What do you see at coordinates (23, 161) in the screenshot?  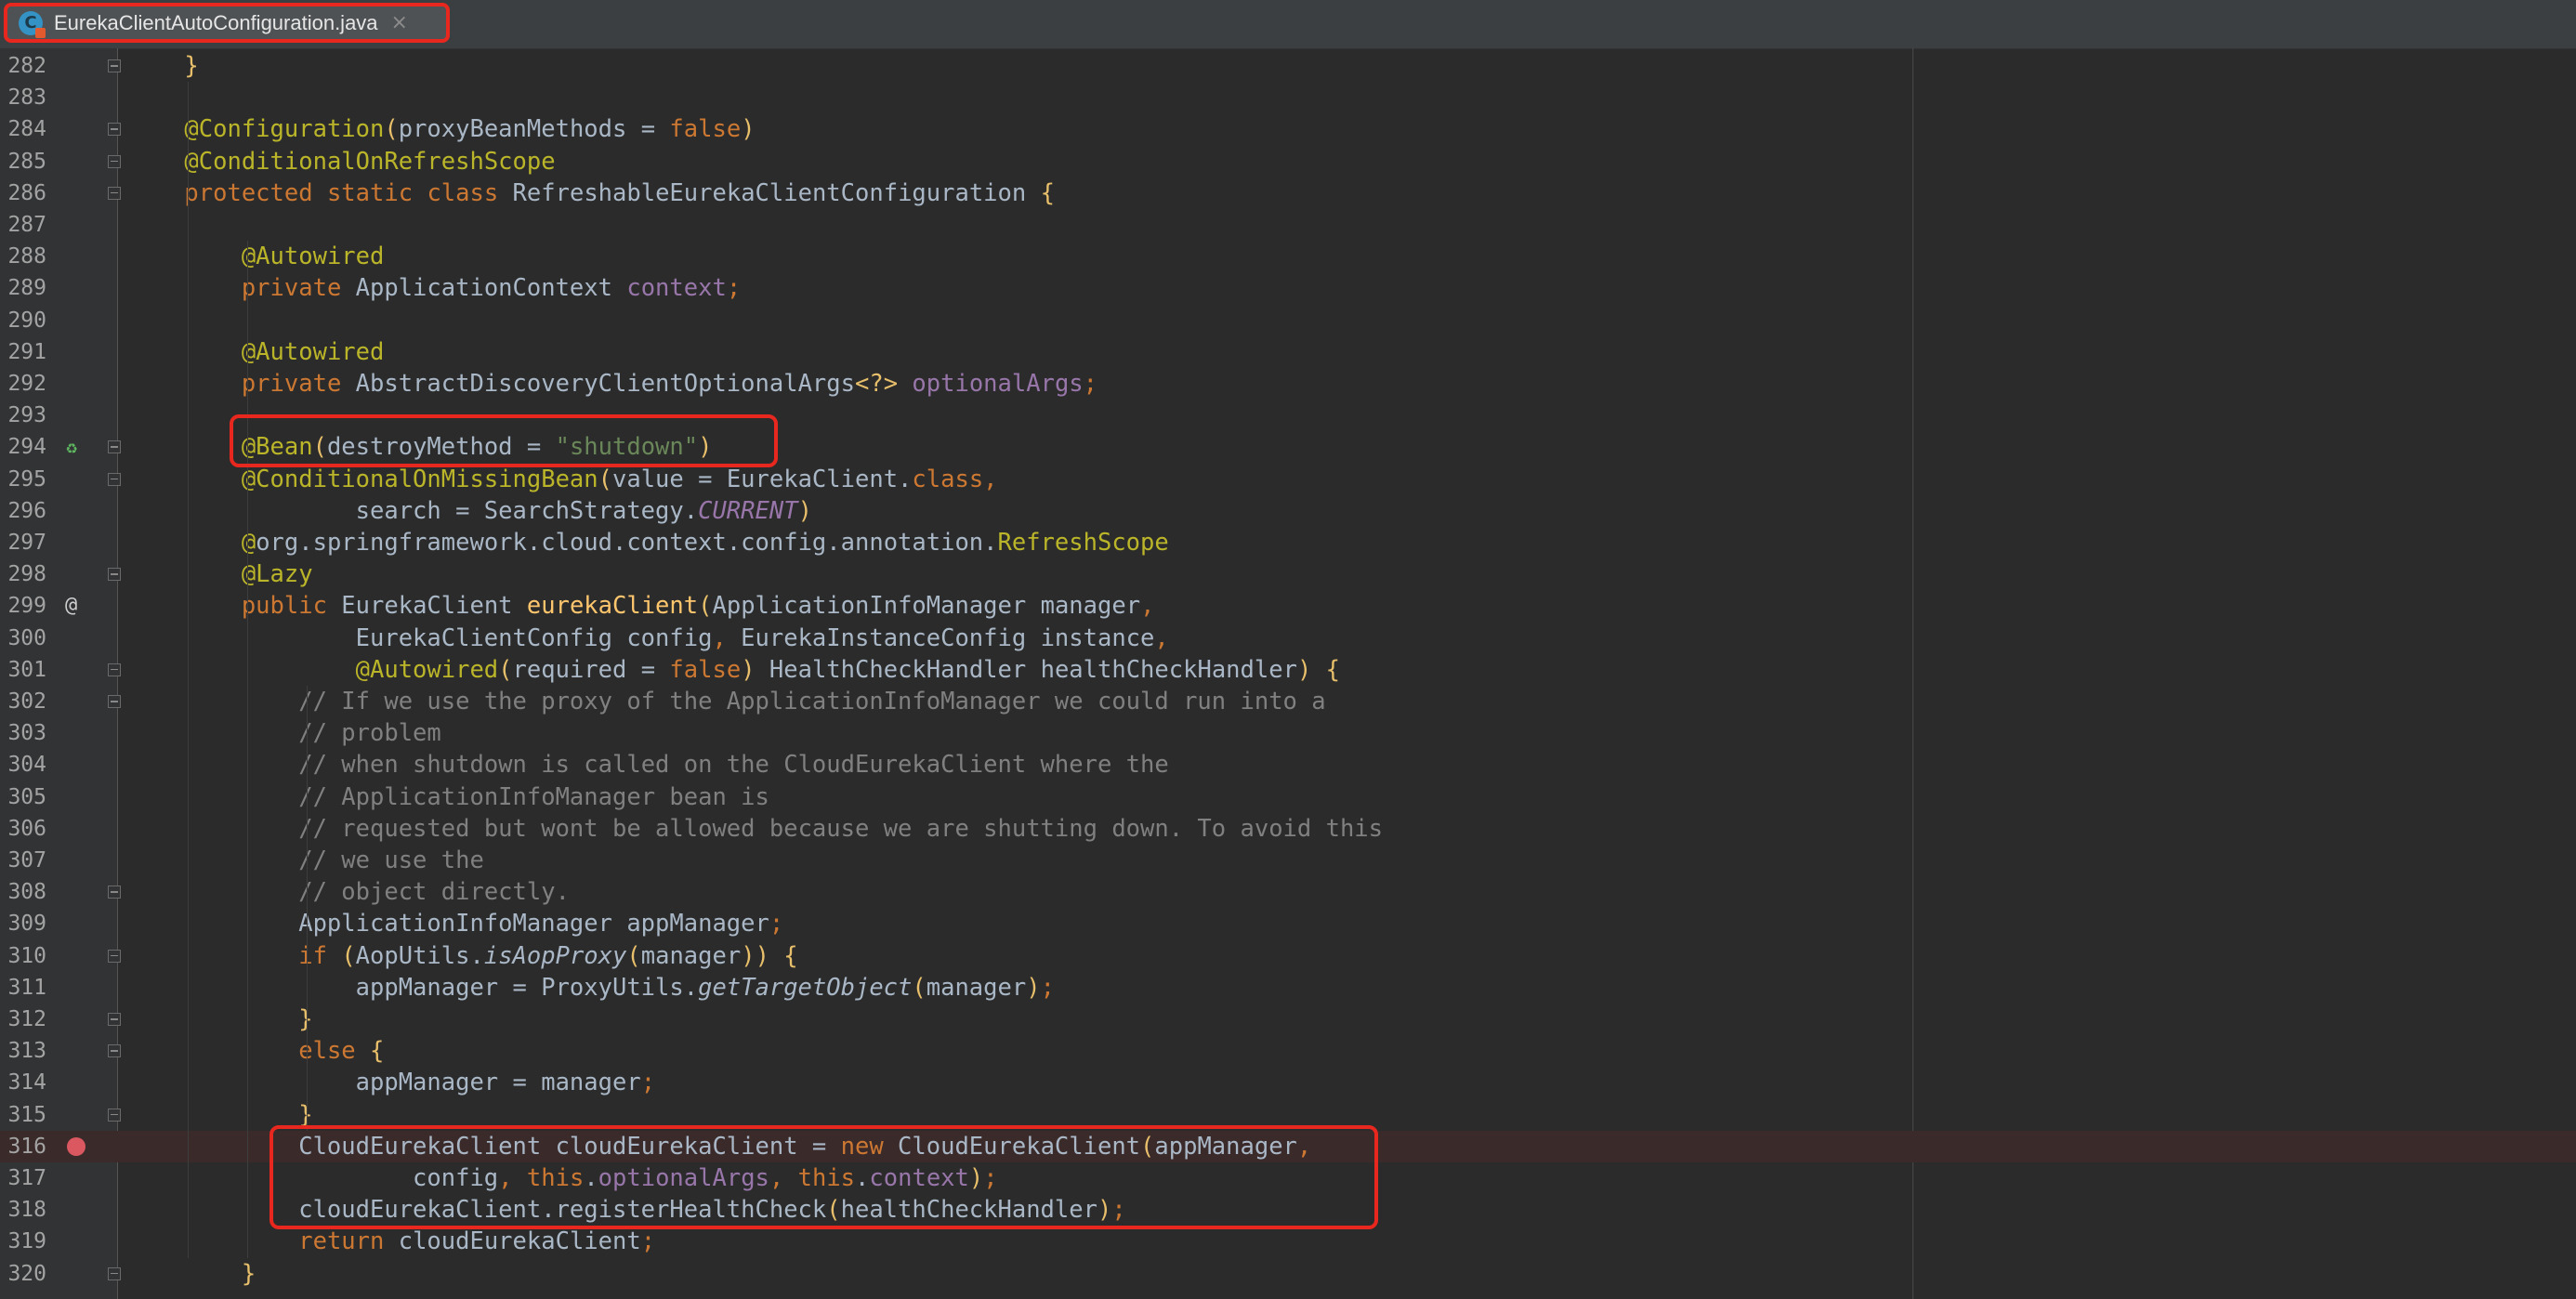 I see `line-number: 285` at bounding box center [23, 161].